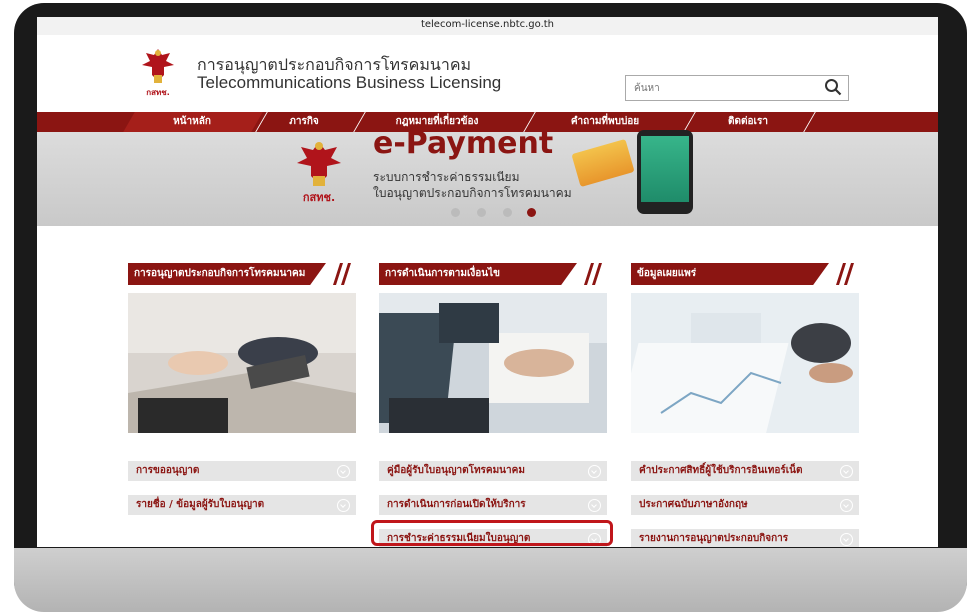 The height and width of the screenshot is (615, 980). What do you see at coordinates (220, 273) in the screenshot?
I see `section-heading-text: การอนุญาตประกอบกิจการโทรคมนาคม` at bounding box center [220, 273].